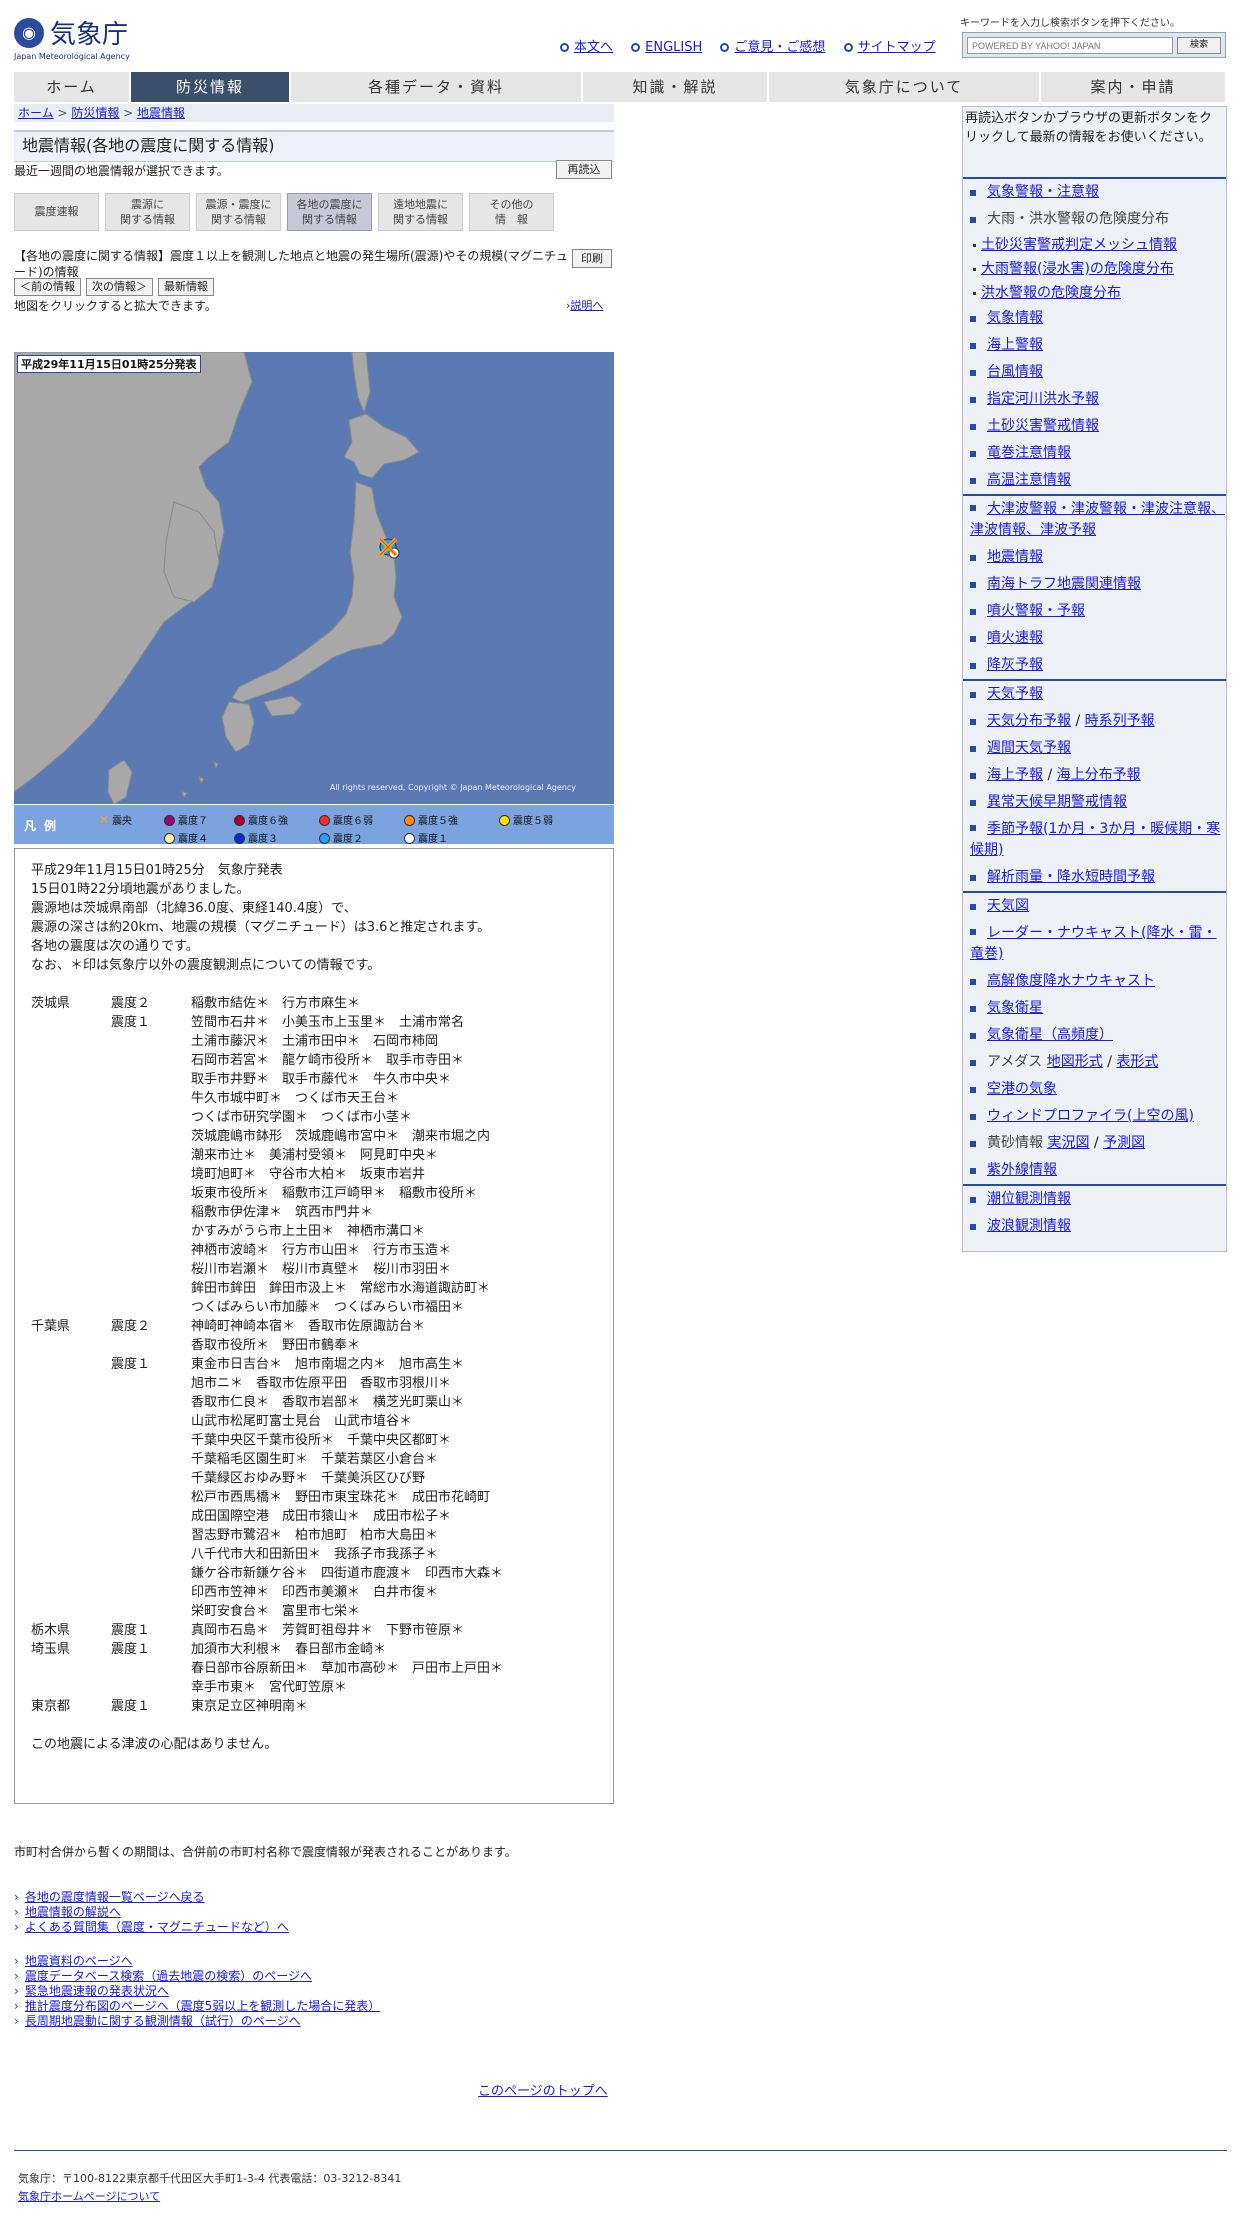 Image resolution: width=1240 pixels, height=2218 pixels. What do you see at coordinates (1071, 877) in the screenshot?
I see `sidebar-link: 解析雨量・降水短時間予報` at bounding box center [1071, 877].